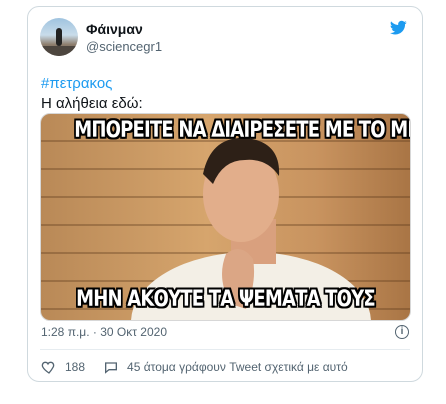 Image resolution: width=446 pixels, height=404 pixels. What do you see at coordinates (226, 299) in the screenshot?
I see `meme-bottom-caption: ΜΗΝ ΑΚΟΥΤΕ ΤΑ ΨΕΜΑΤΑ ΤΟΥΣ` at bounding box center [226, 299].